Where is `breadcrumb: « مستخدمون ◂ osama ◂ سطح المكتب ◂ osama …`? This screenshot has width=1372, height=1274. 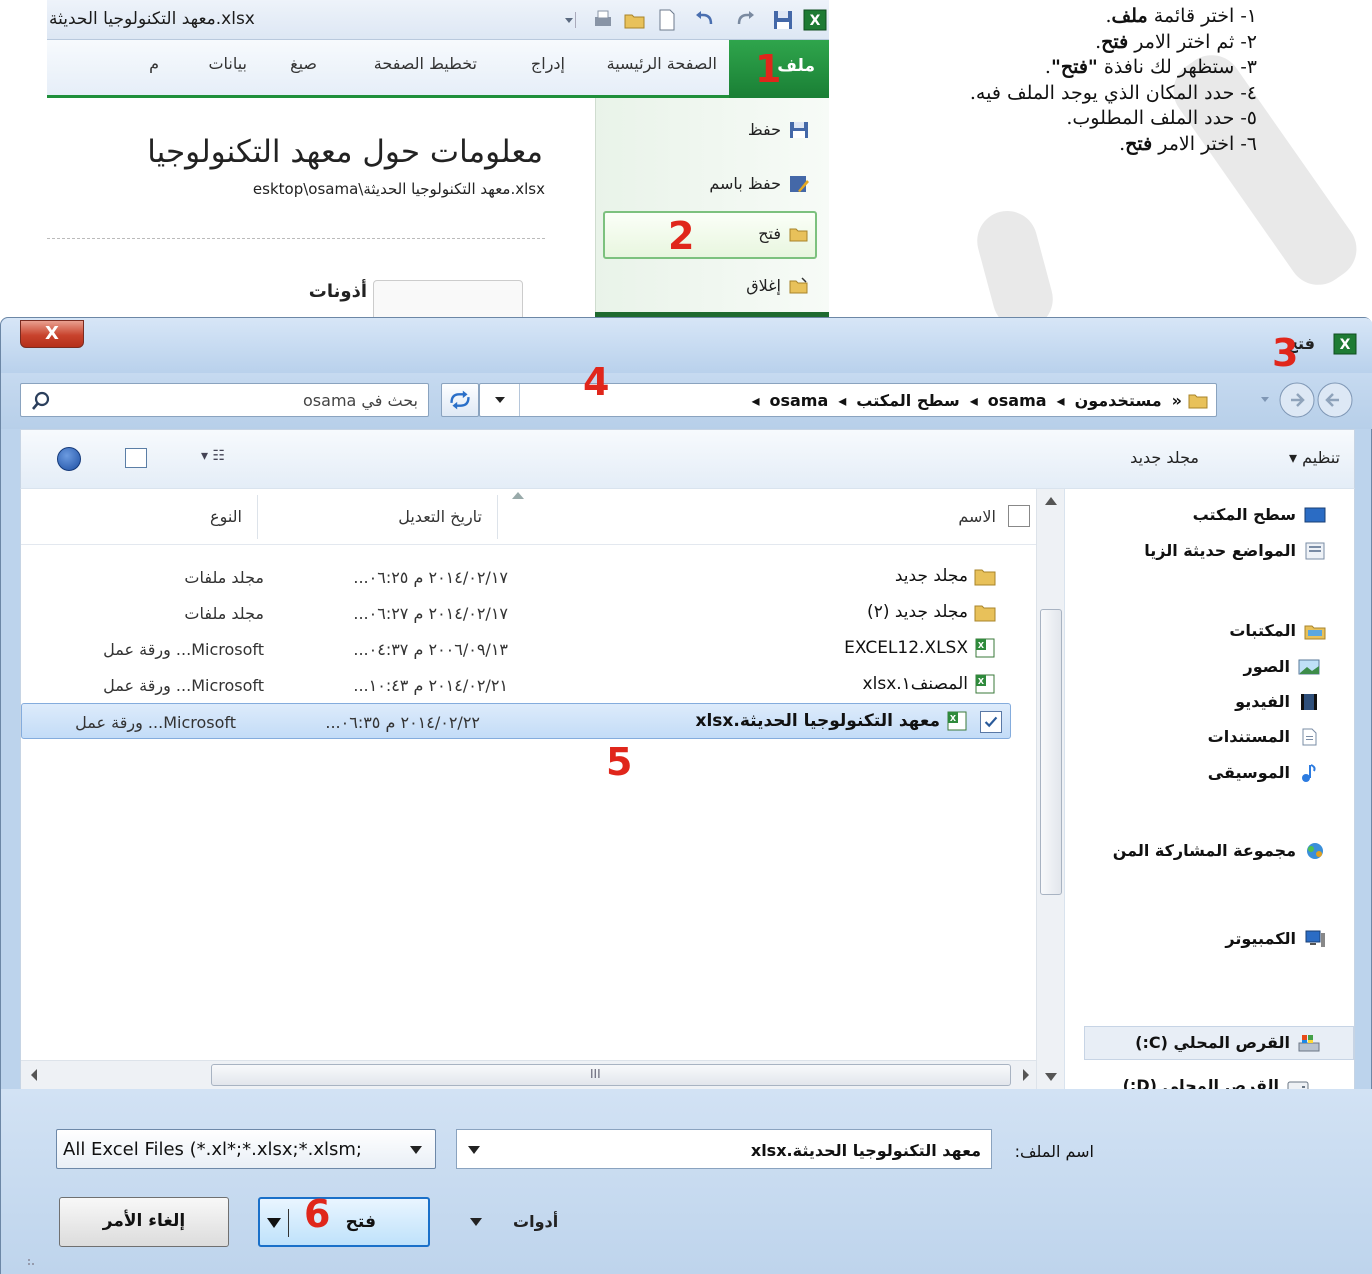
breadcrumb: « مستخدمون ◂ osama ◂ سطح المكتب ◂ osama … is located at coordinates (966, 400).